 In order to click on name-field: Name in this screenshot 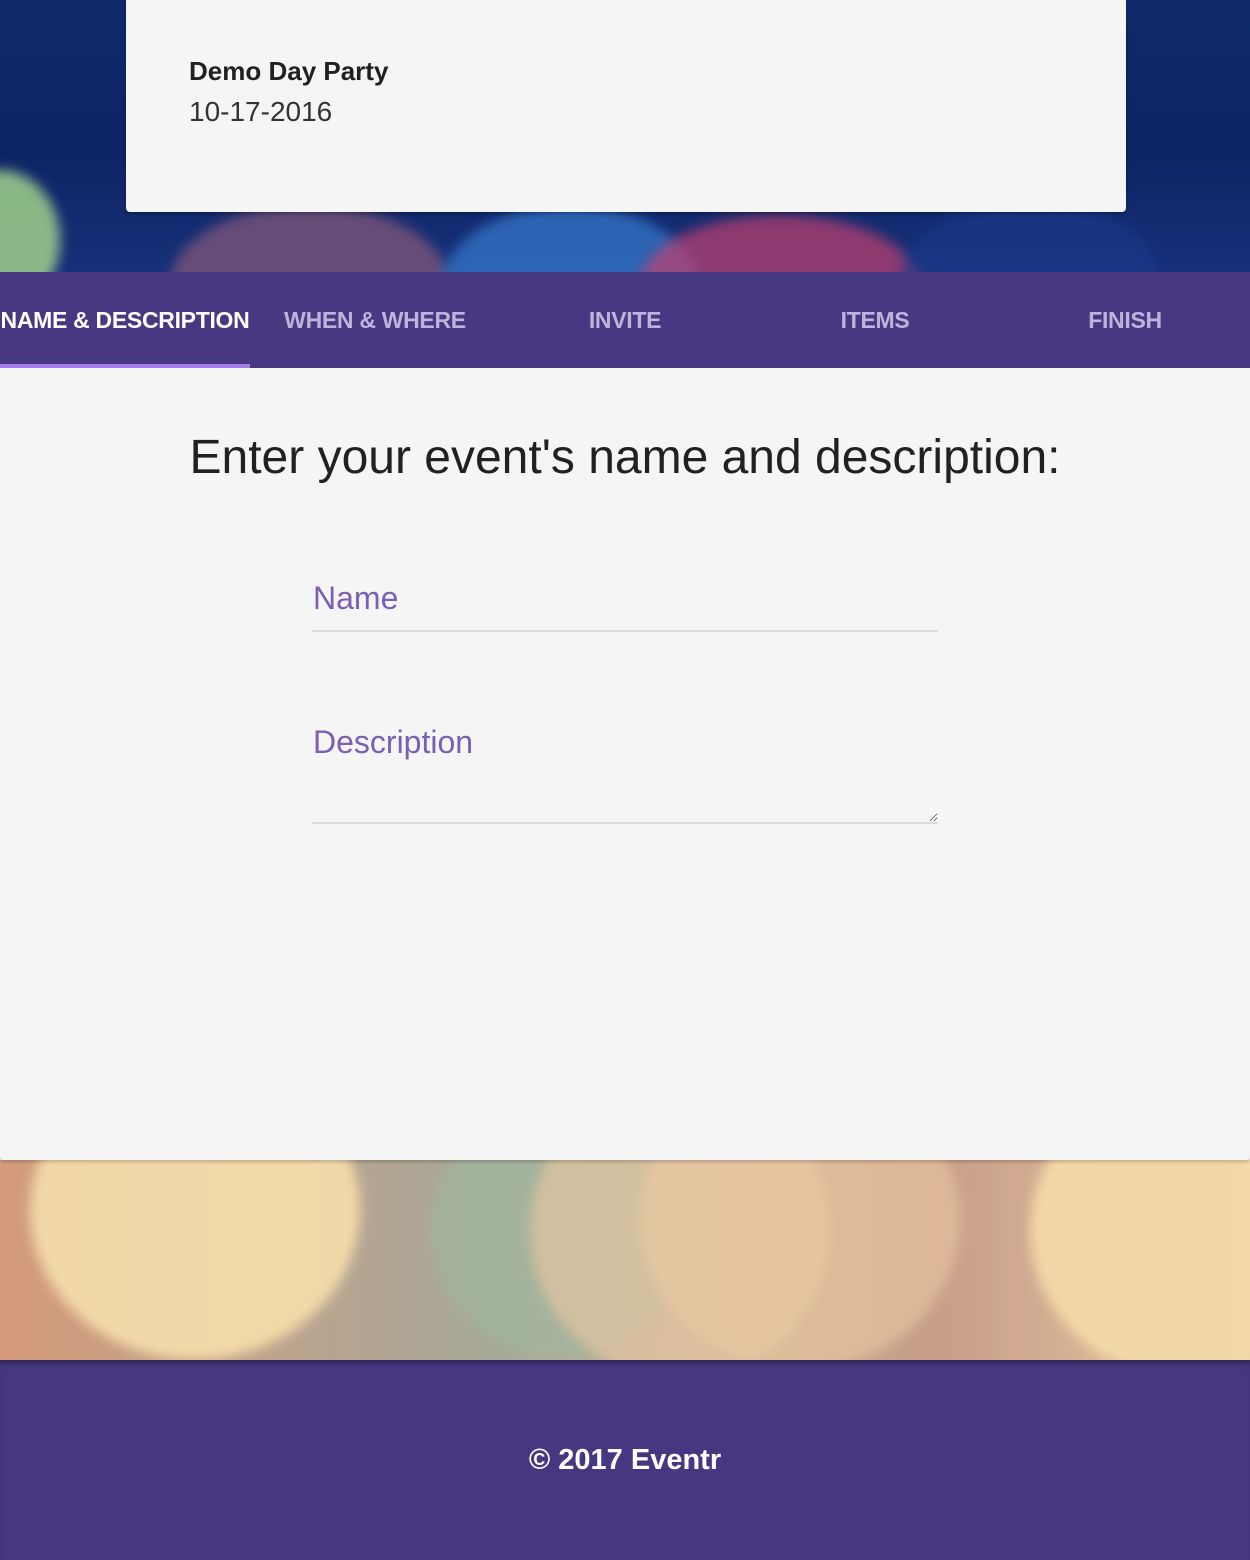, I will do `click(625, 605)`.